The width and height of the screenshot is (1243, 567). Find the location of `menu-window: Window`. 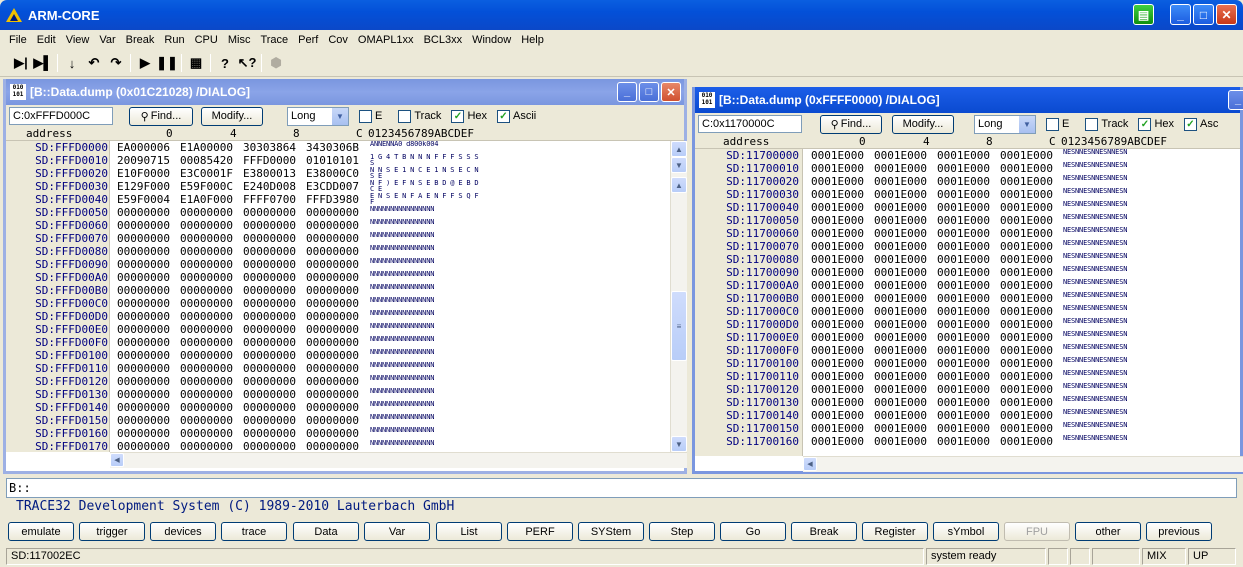

menu-window: Window is located at coordinates (491, 40).